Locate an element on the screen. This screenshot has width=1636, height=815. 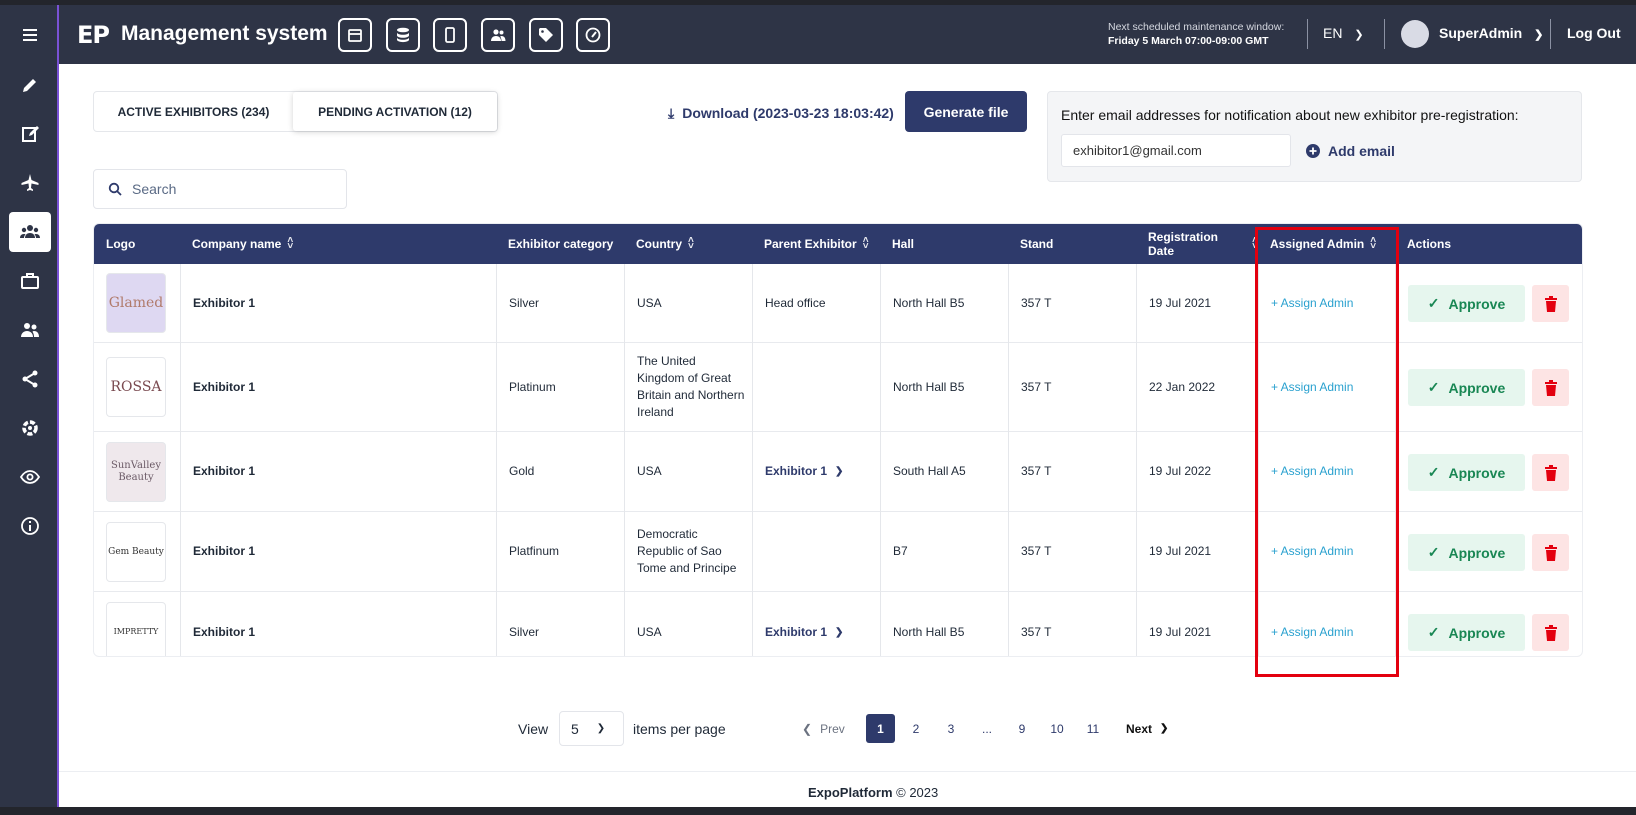
page-button: 3 is located at coordinates (951, 728).